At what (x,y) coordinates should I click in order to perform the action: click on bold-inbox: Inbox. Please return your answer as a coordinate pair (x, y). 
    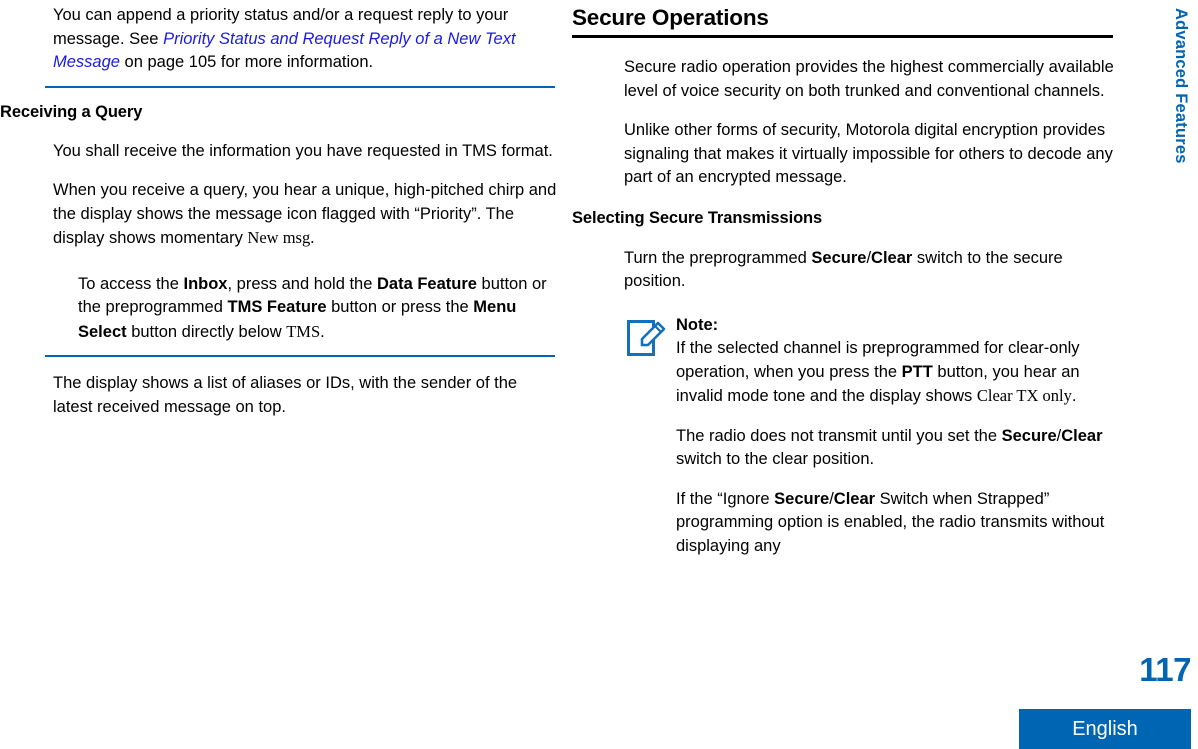
    Looking at the image, I should click on (205, 283).